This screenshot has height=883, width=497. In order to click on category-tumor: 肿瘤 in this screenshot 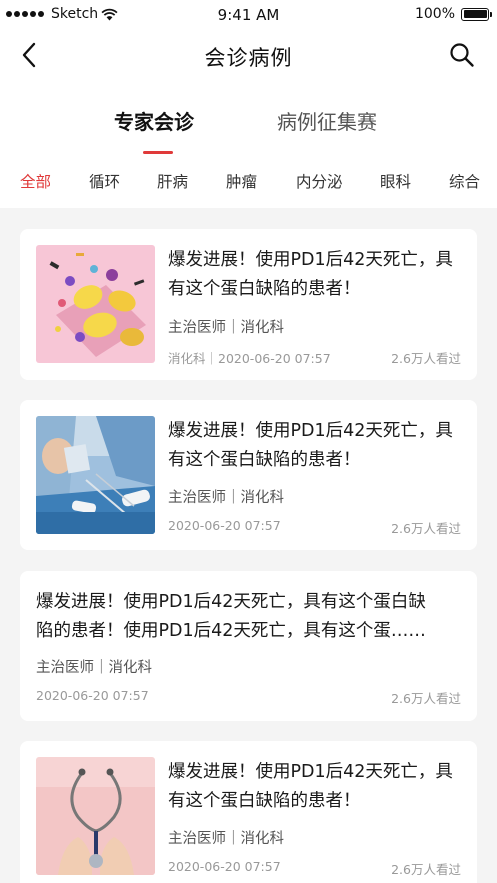, I will do `click(241, 181)`.